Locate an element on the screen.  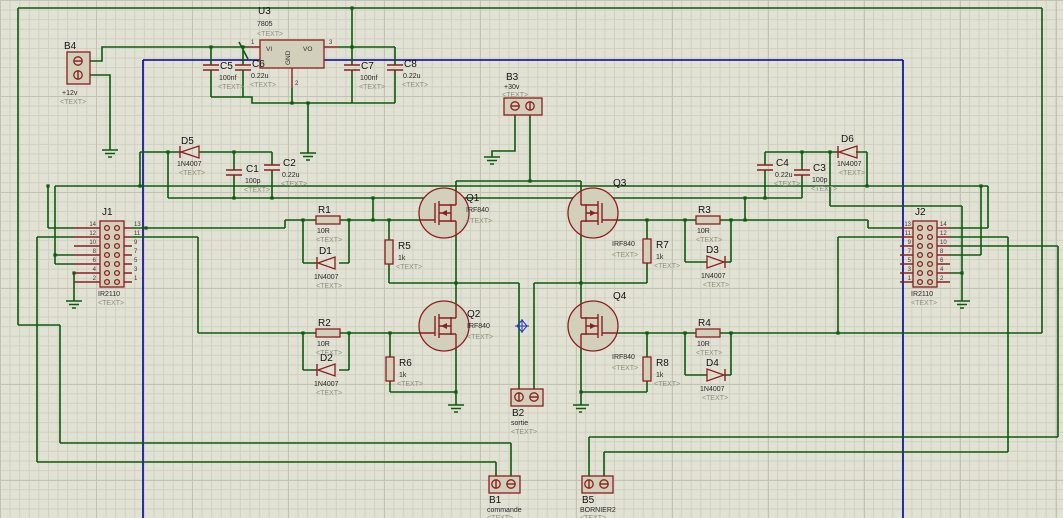
component-r8-resistor: R8 1k <TEXT> is located at coordinates (661, 372).